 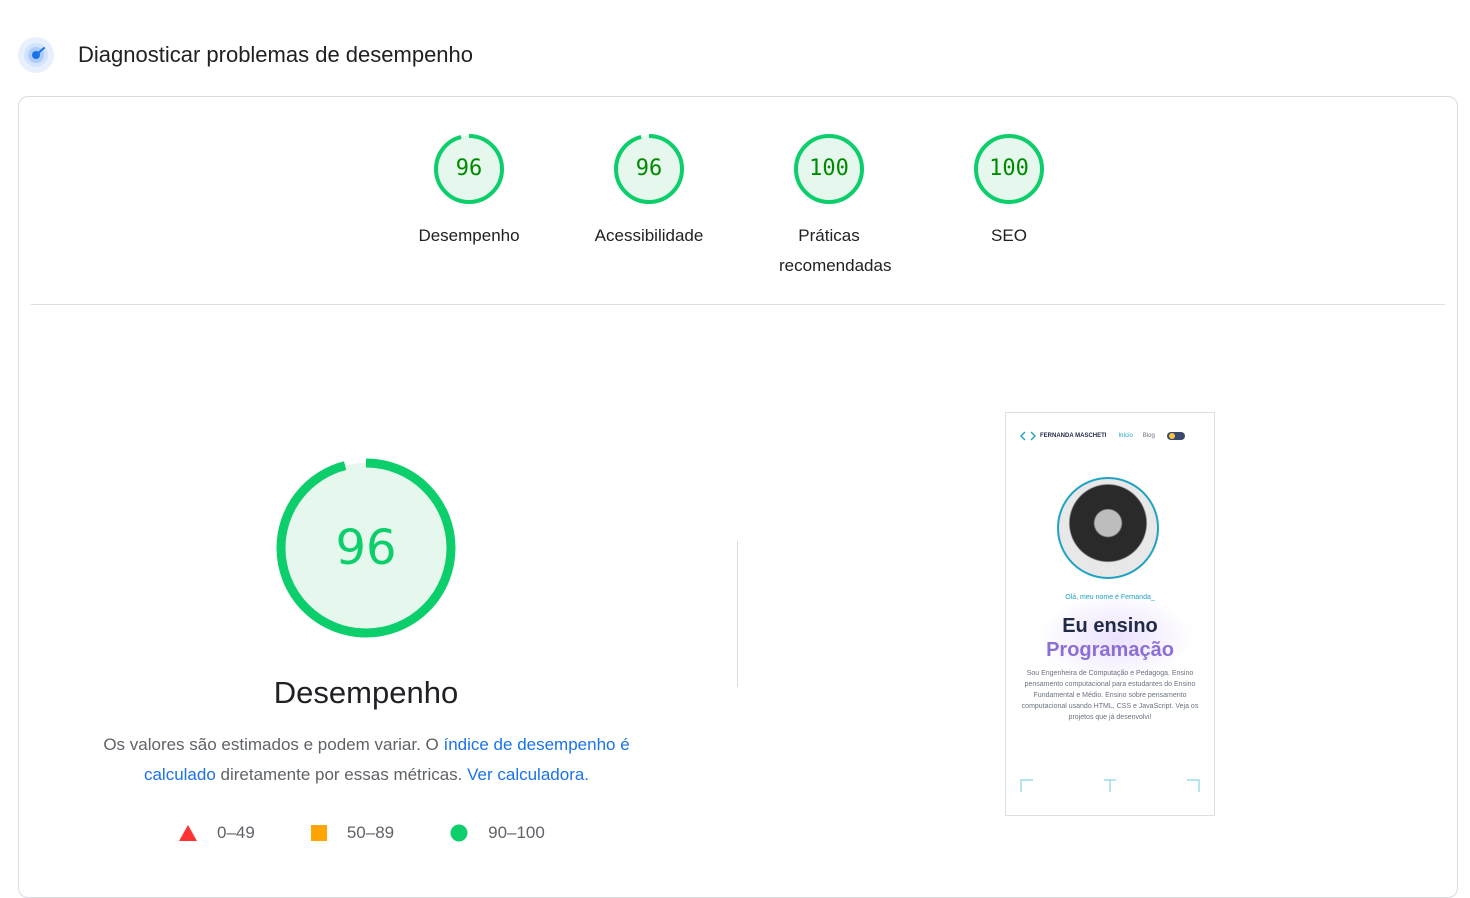 I want to click on score-legend: 0–49 50–89 90–100, so click(x=390, y=833).